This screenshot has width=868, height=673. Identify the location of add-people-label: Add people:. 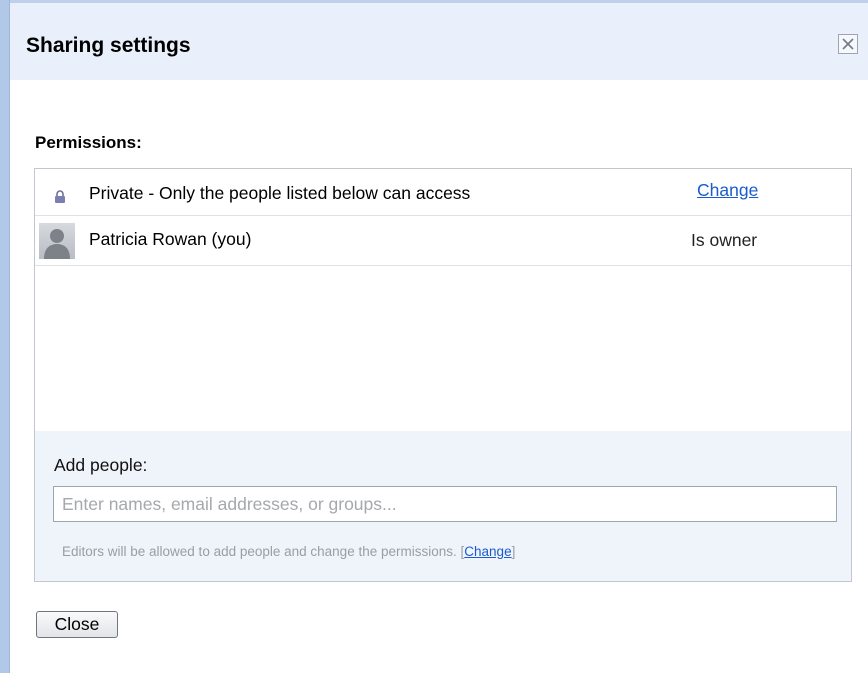
(101, 465).